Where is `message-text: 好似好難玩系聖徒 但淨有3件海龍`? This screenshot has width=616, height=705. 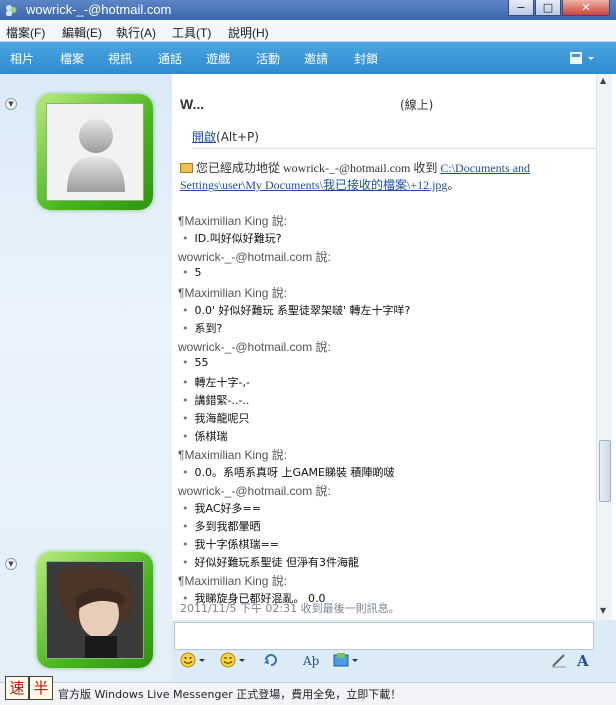 message-text: 好似好難玩系聖徒 但淨有3件海龍 is located at coordinates (277, 562).